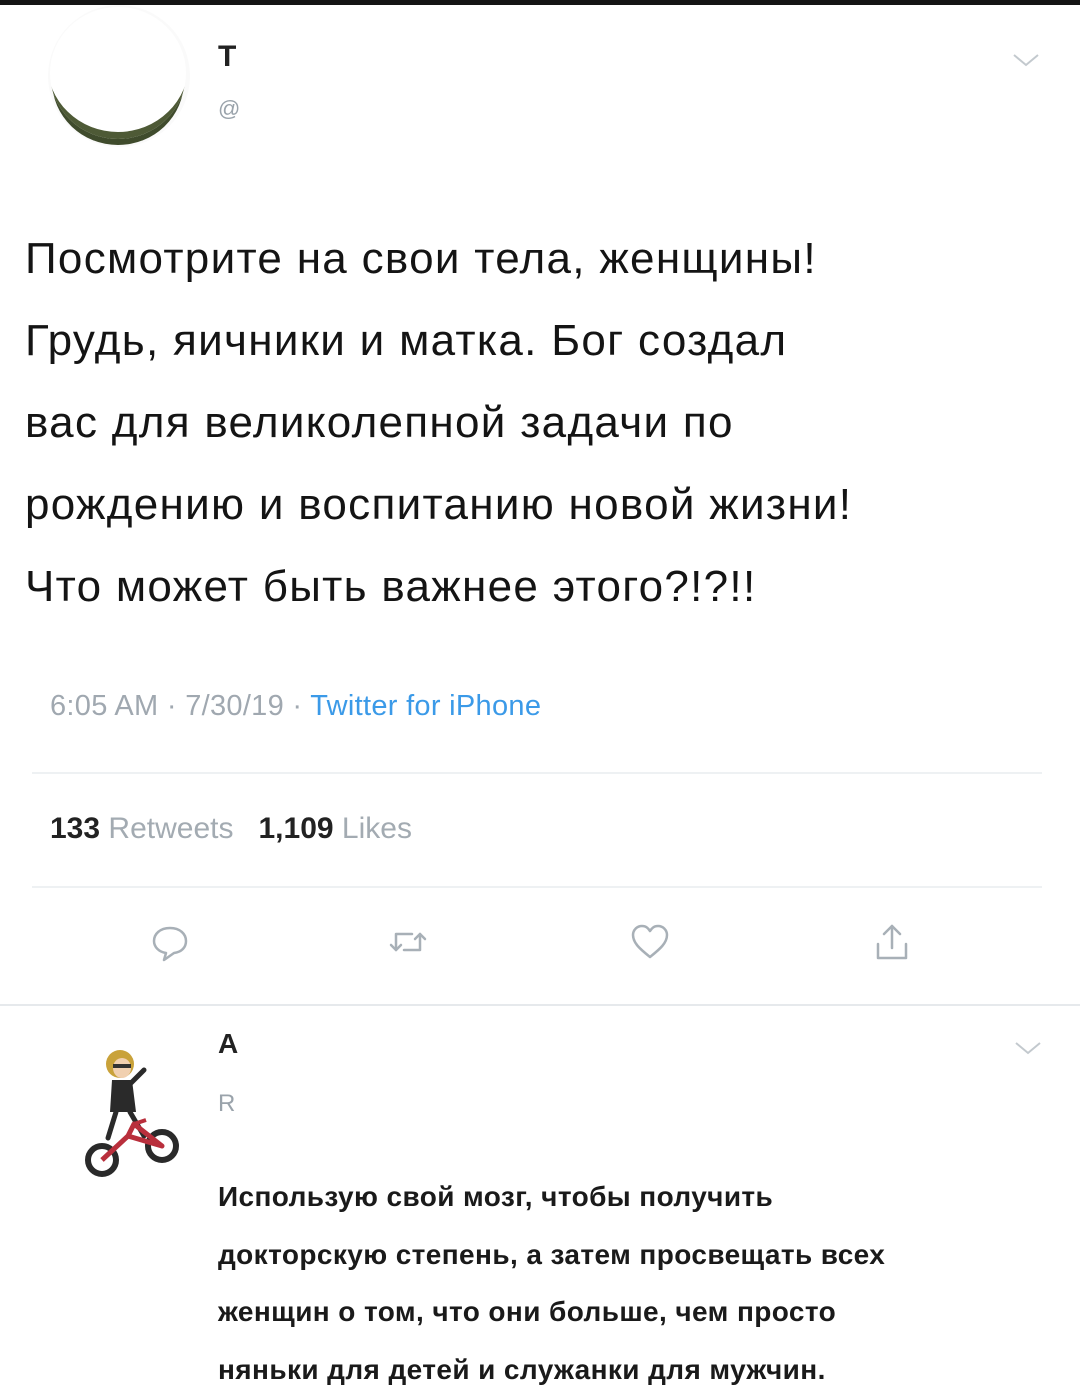 This screenshot has height=1398, width=1080. Describe the element at coordinates (295, 828) in the screenshot. I see `likes-count: 1,109` at that location.